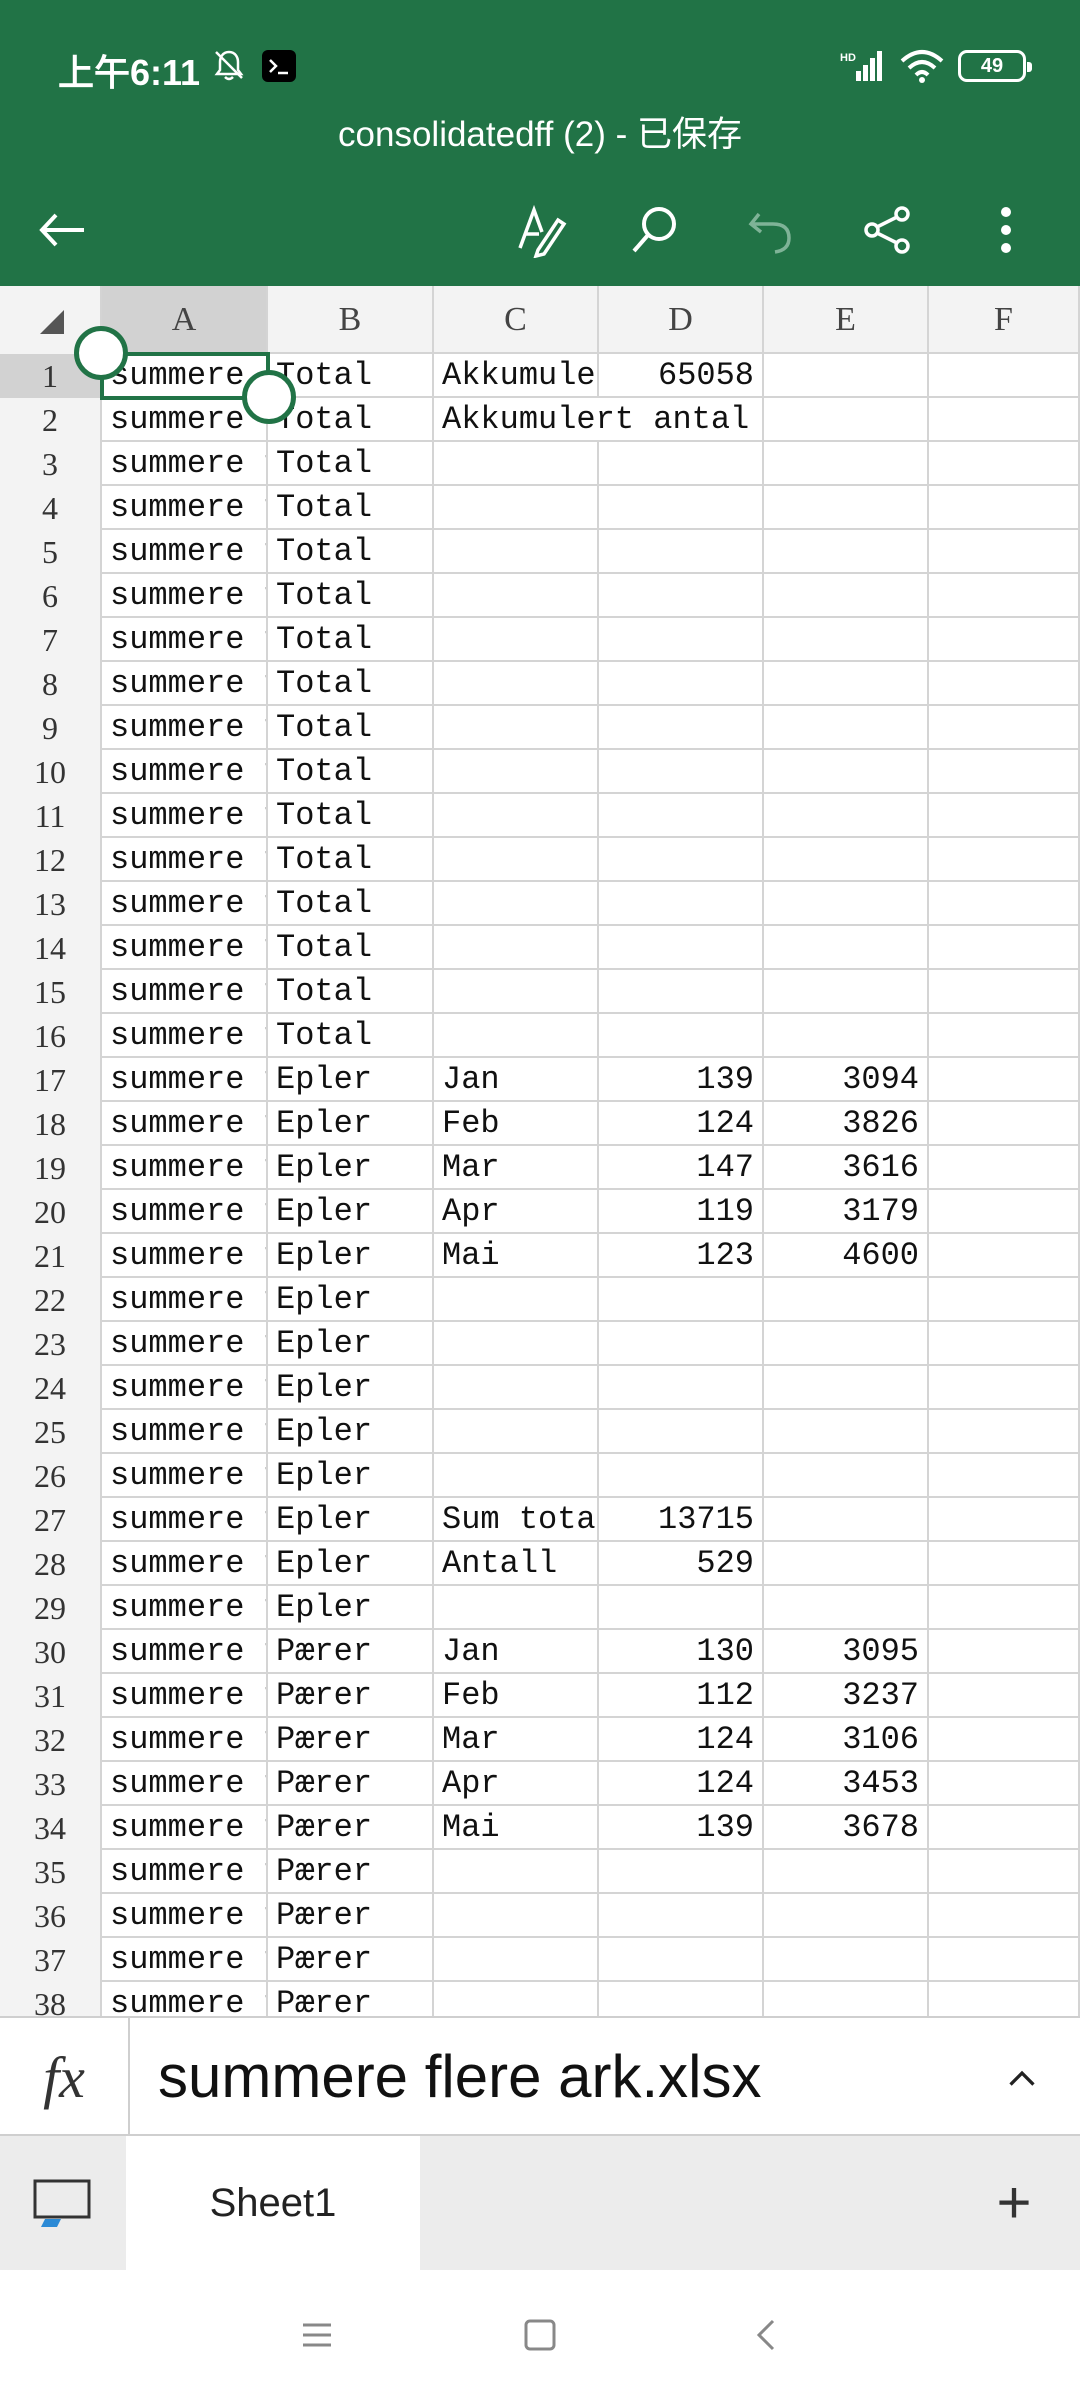 The height and width of the screenshot is (2400, 1080). I want to click on cell-e: 3616, so click(846, 1168).